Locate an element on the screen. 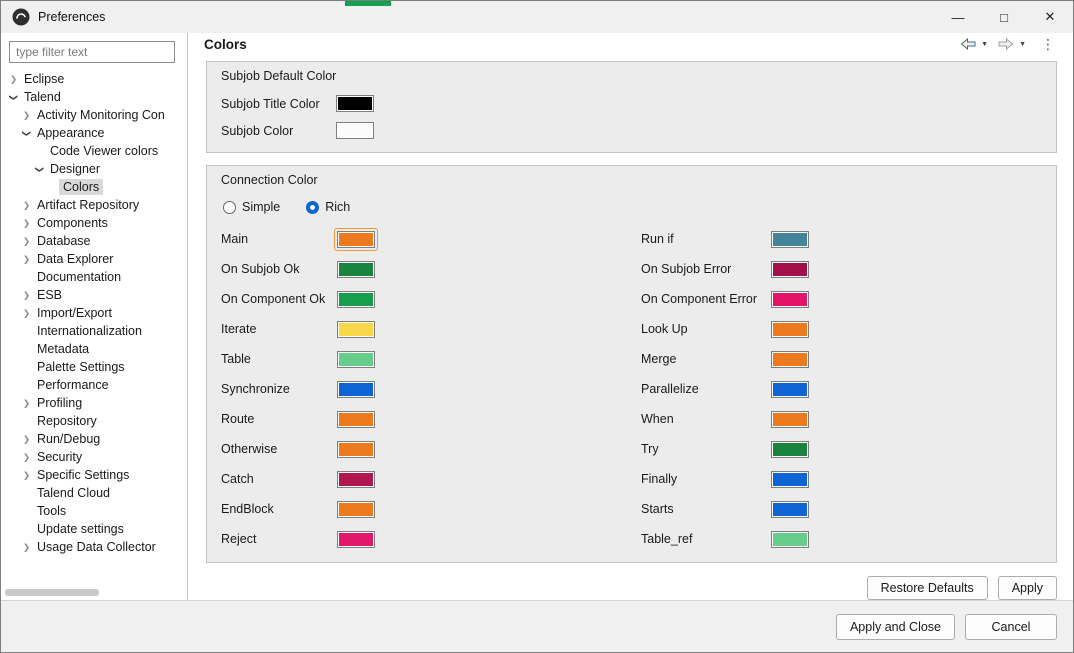 This screenshot has height=653, width=1074. color-swatch-catch is located at coordinates (356, 479).